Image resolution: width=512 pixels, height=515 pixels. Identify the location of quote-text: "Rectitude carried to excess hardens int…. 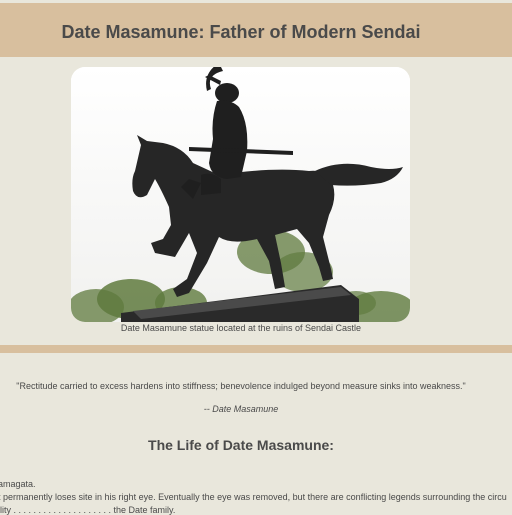
(241, 386).